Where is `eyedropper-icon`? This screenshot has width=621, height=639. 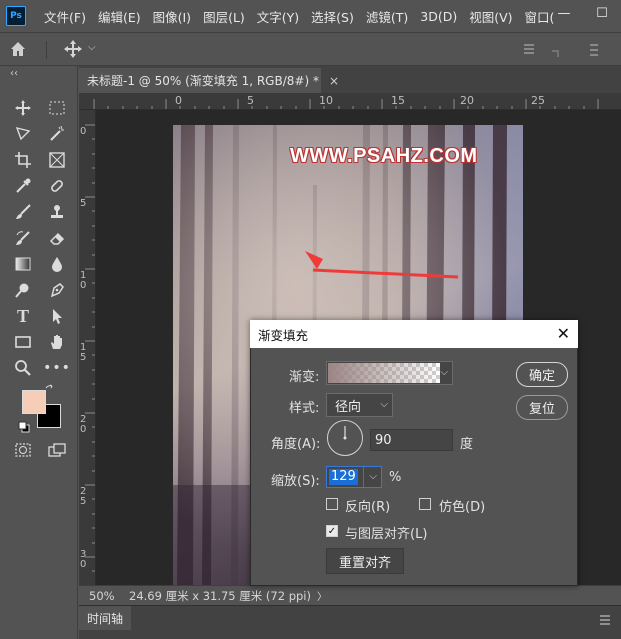 eyedropper-icon is located at coordinates (23, 186).